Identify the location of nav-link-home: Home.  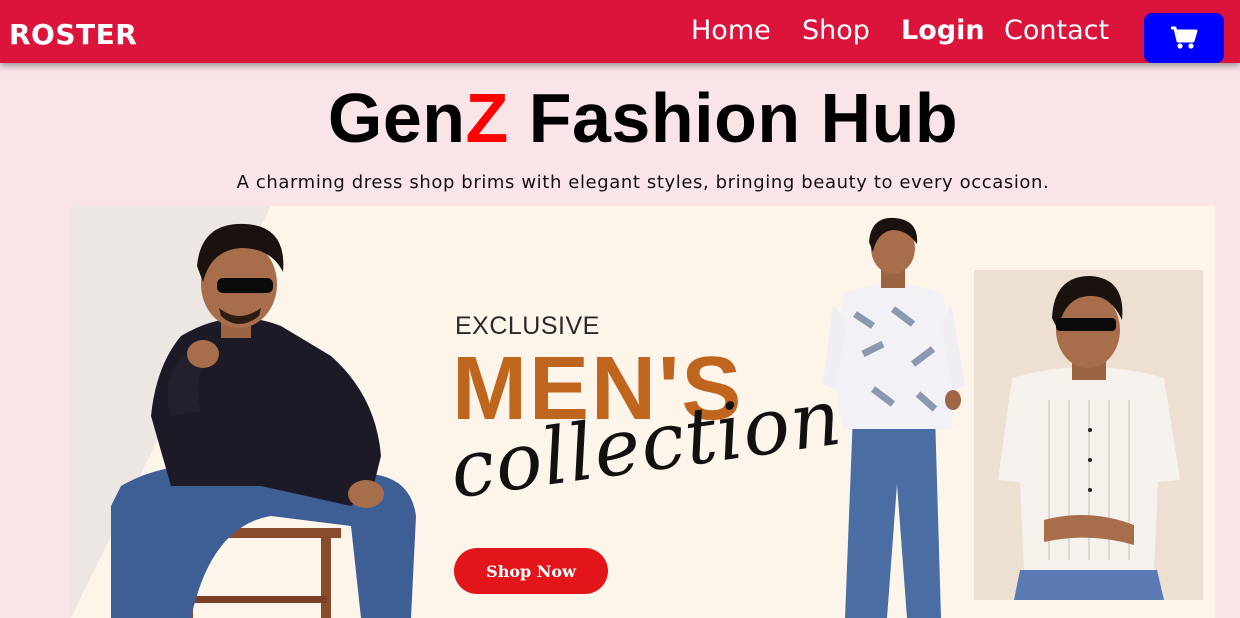
(731, 30).